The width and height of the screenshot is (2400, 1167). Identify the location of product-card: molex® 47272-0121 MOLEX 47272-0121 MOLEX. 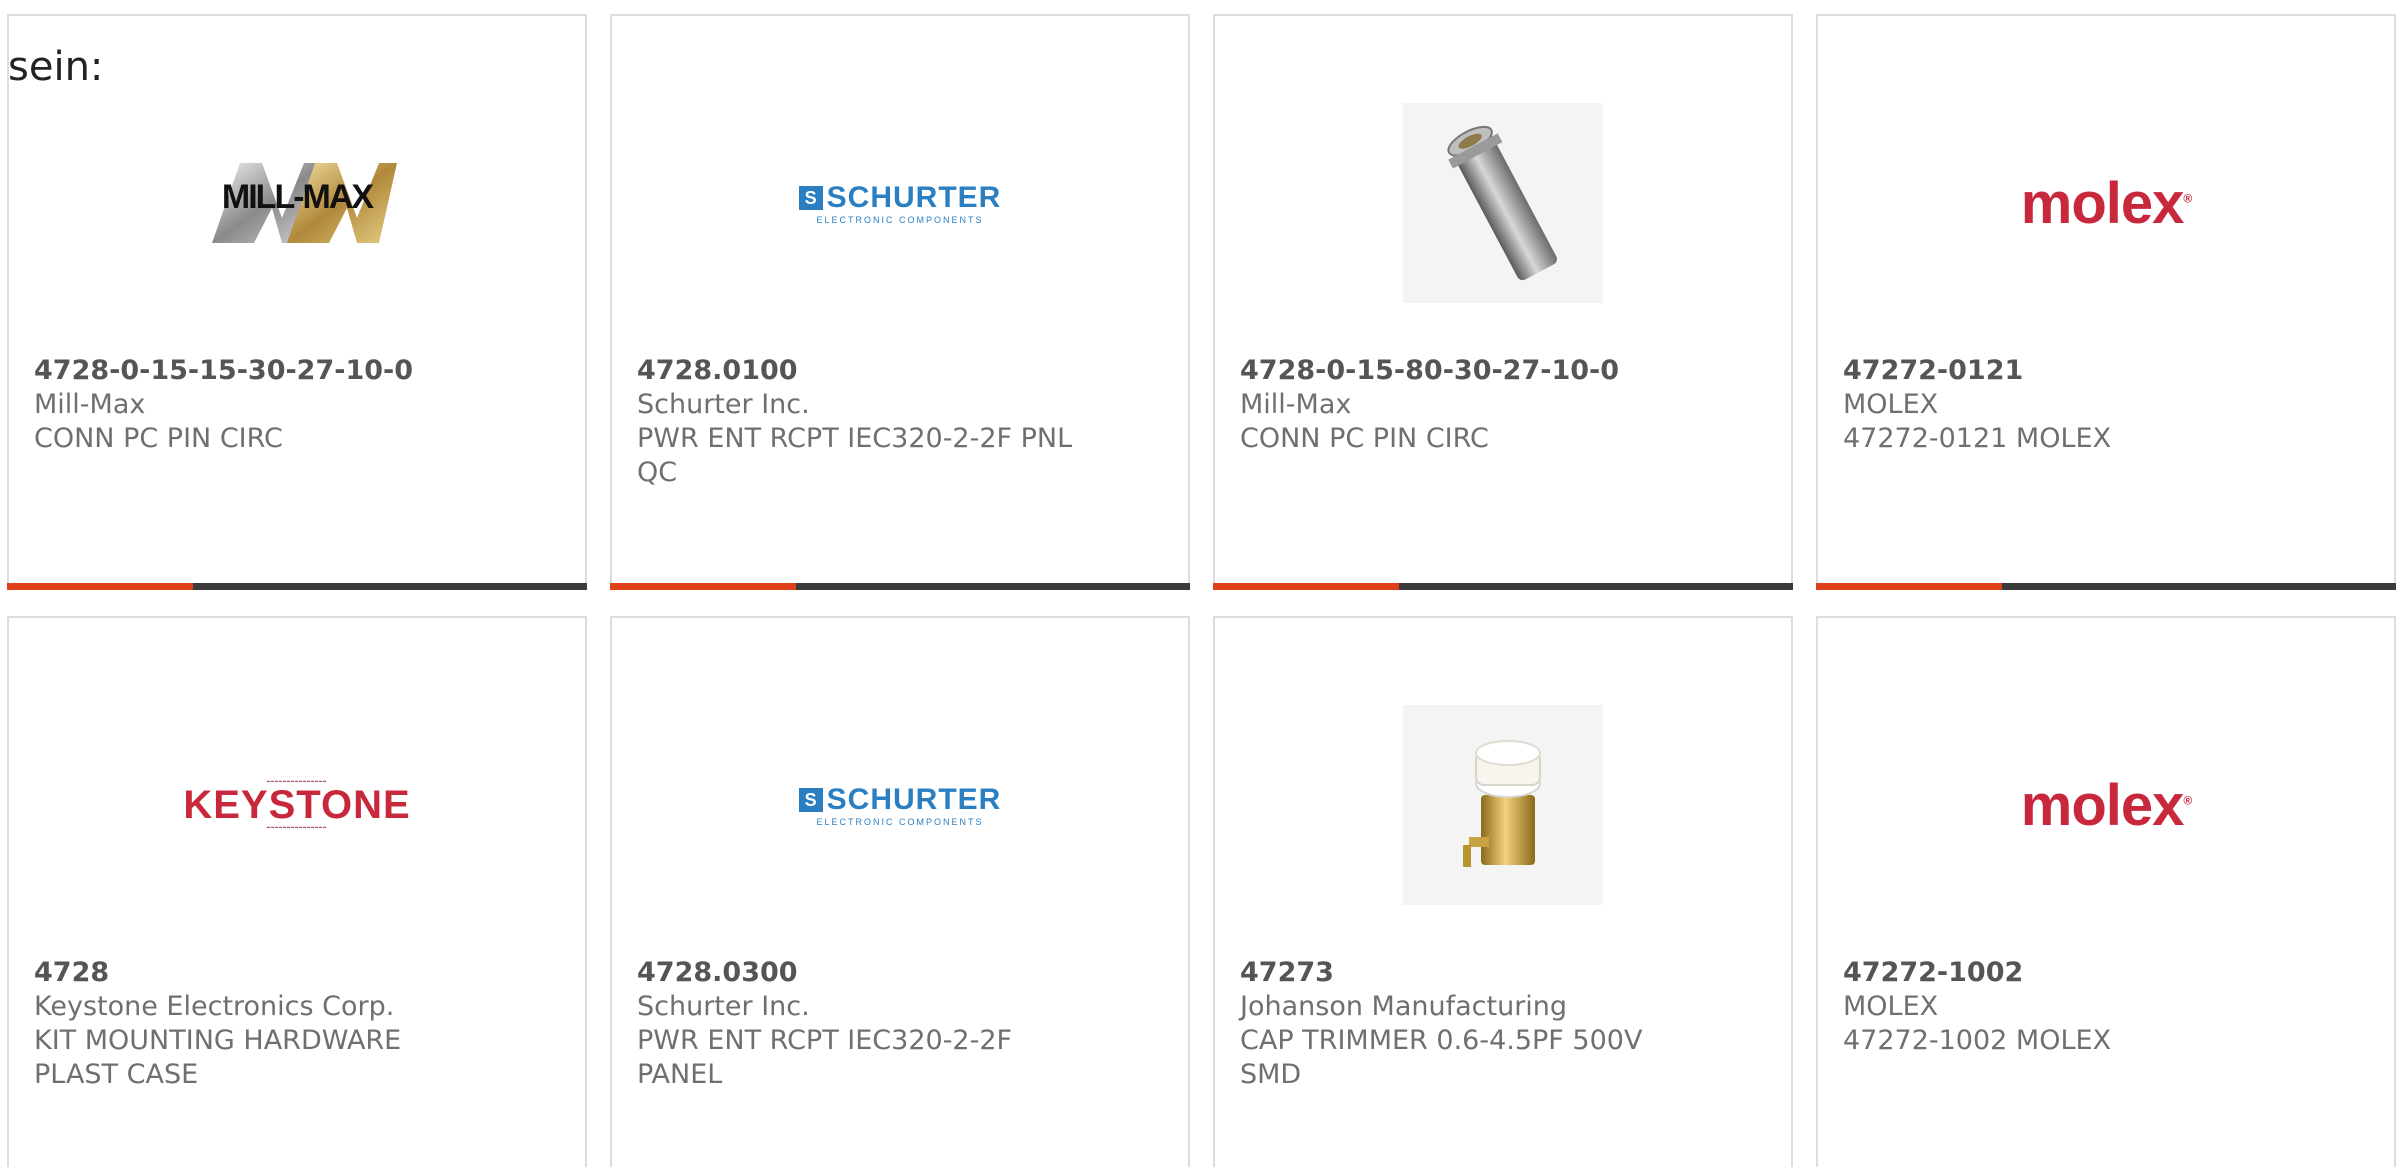
(2106, 302).